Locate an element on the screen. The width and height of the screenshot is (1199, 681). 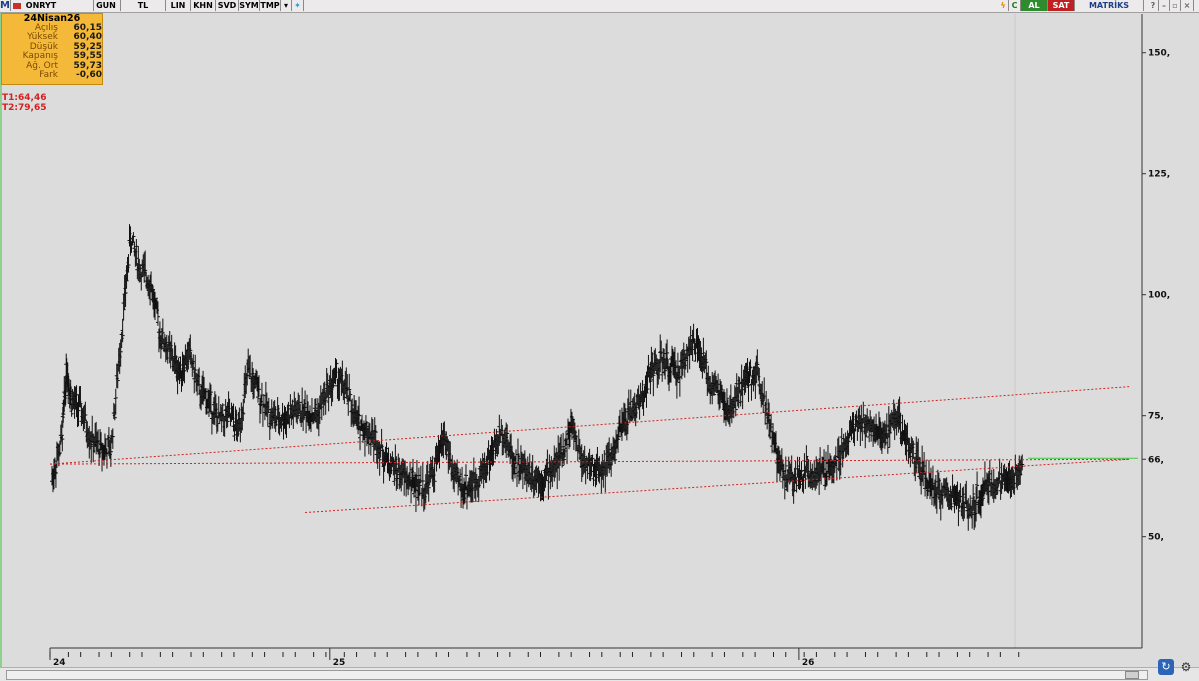
y-tick-label: 50, is located at coordinates (1156, 538).